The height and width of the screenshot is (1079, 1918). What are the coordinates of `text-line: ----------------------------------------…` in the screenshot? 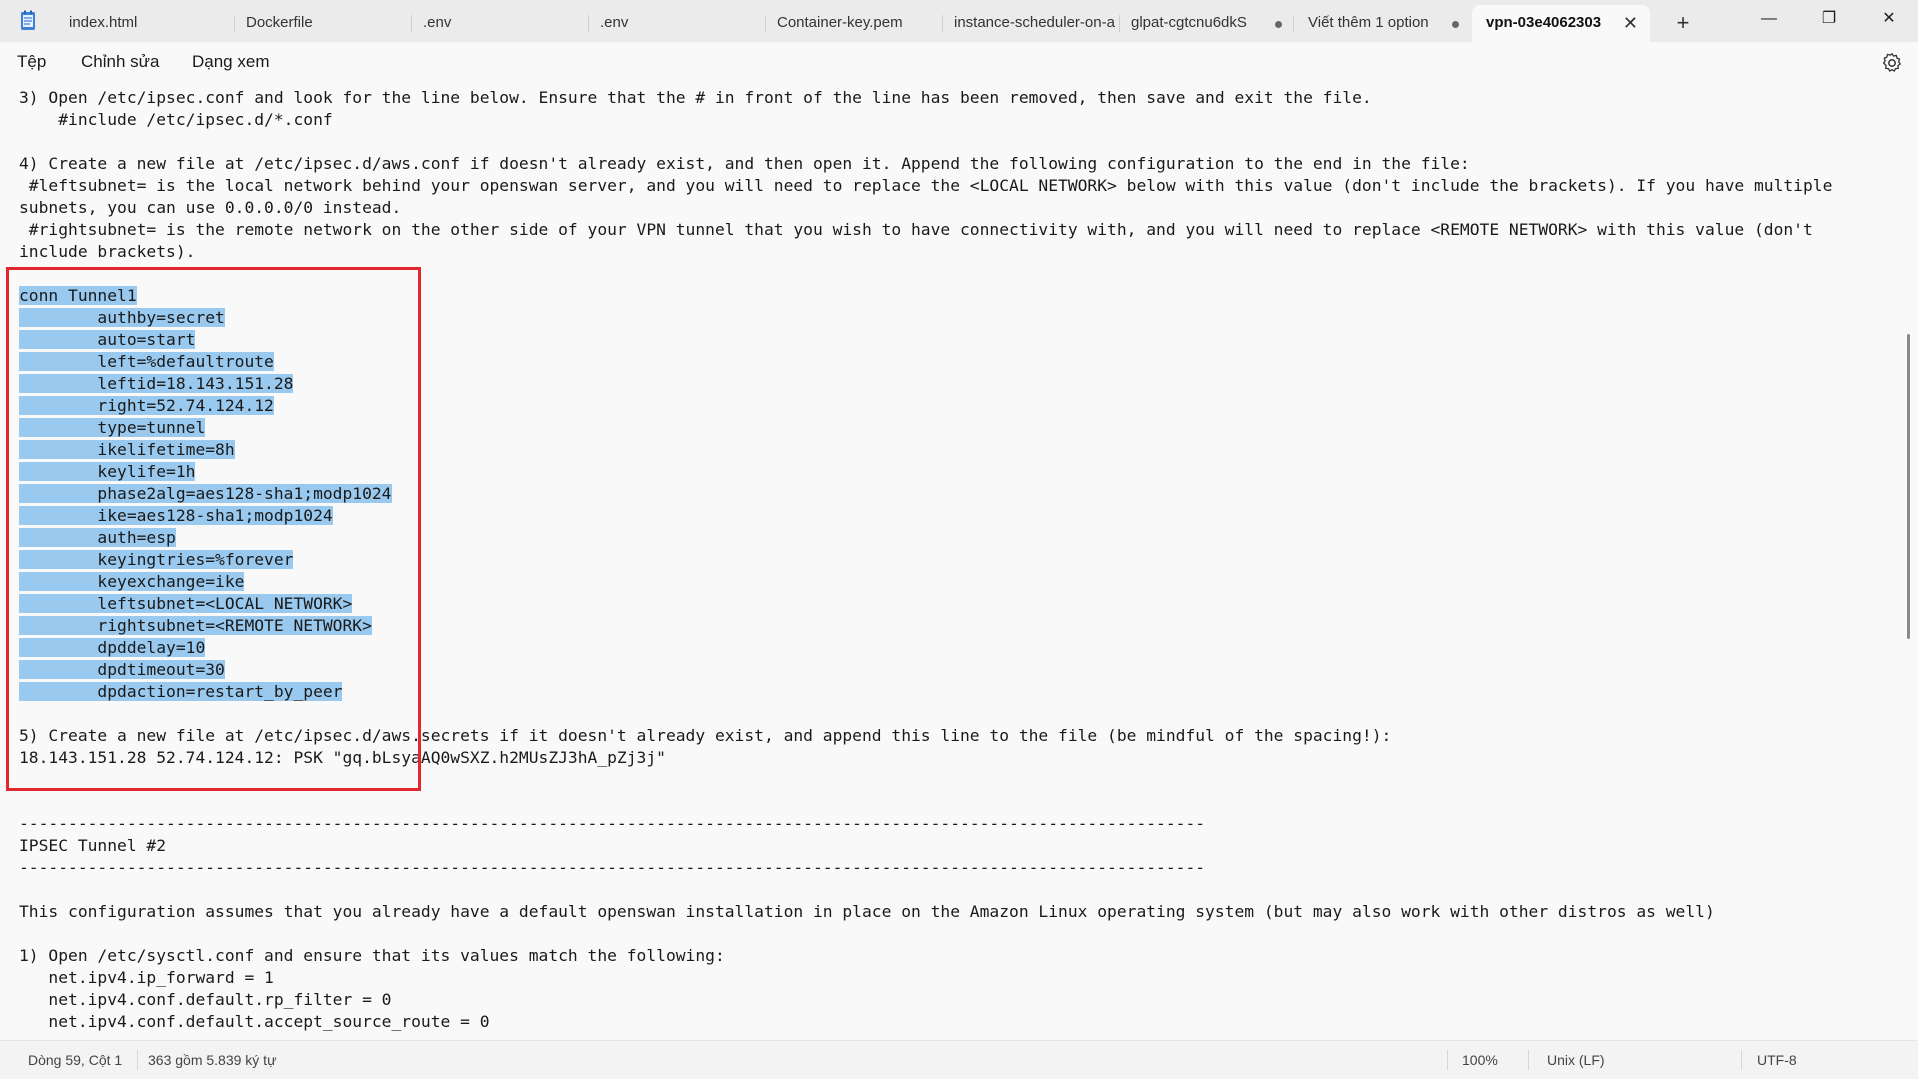 It's located at (612, 868).